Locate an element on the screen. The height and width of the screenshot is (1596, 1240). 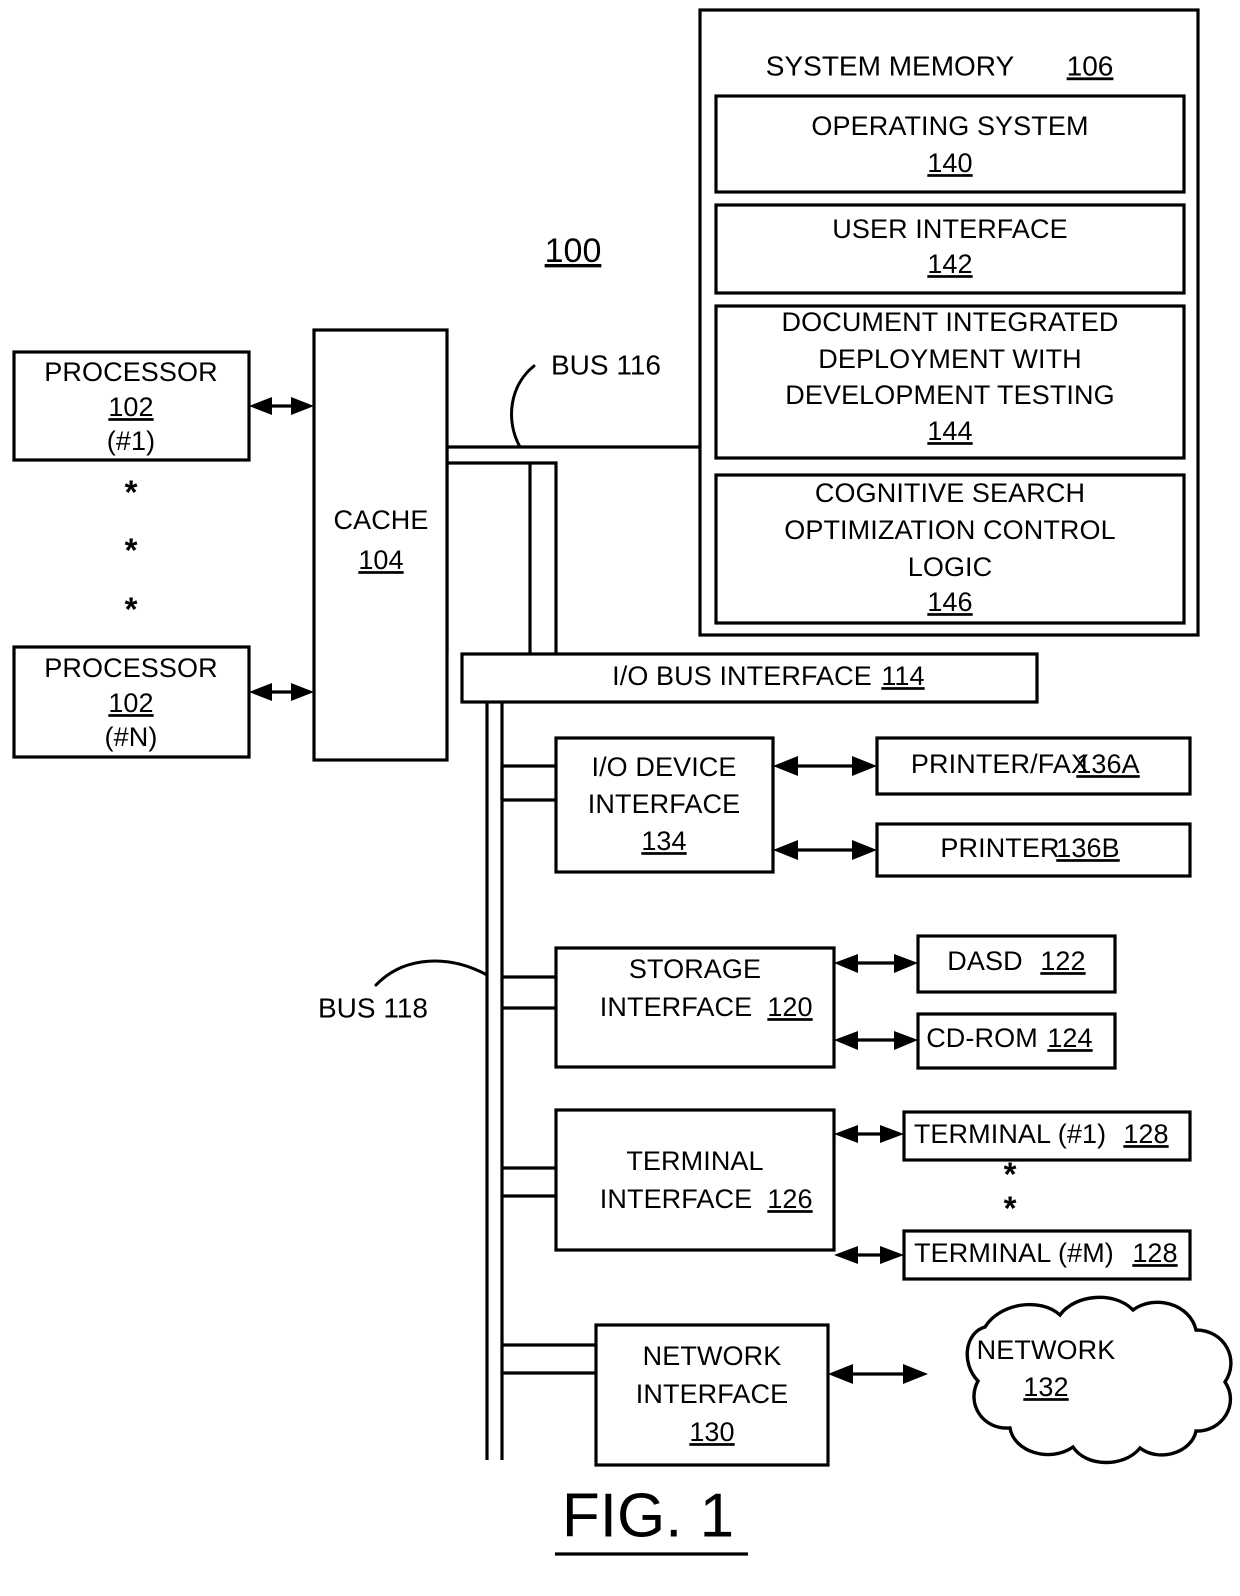
io-device-interface-line1: I/O DEVICE is located at coordinates (663, 767).